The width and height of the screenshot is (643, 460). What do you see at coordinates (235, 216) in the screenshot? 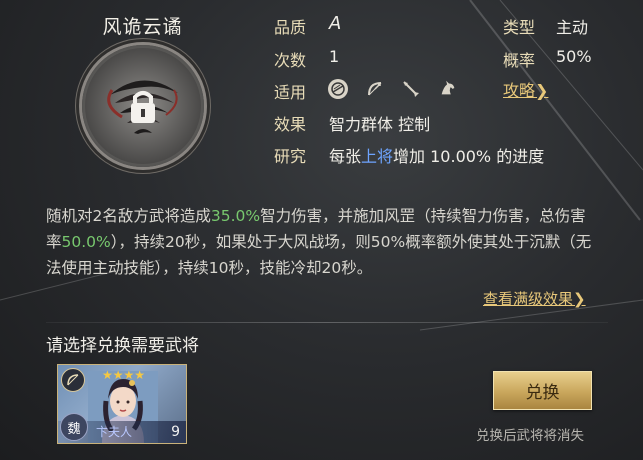
I see `damage-rate: 35.0%` at bounding box center [235, 216].